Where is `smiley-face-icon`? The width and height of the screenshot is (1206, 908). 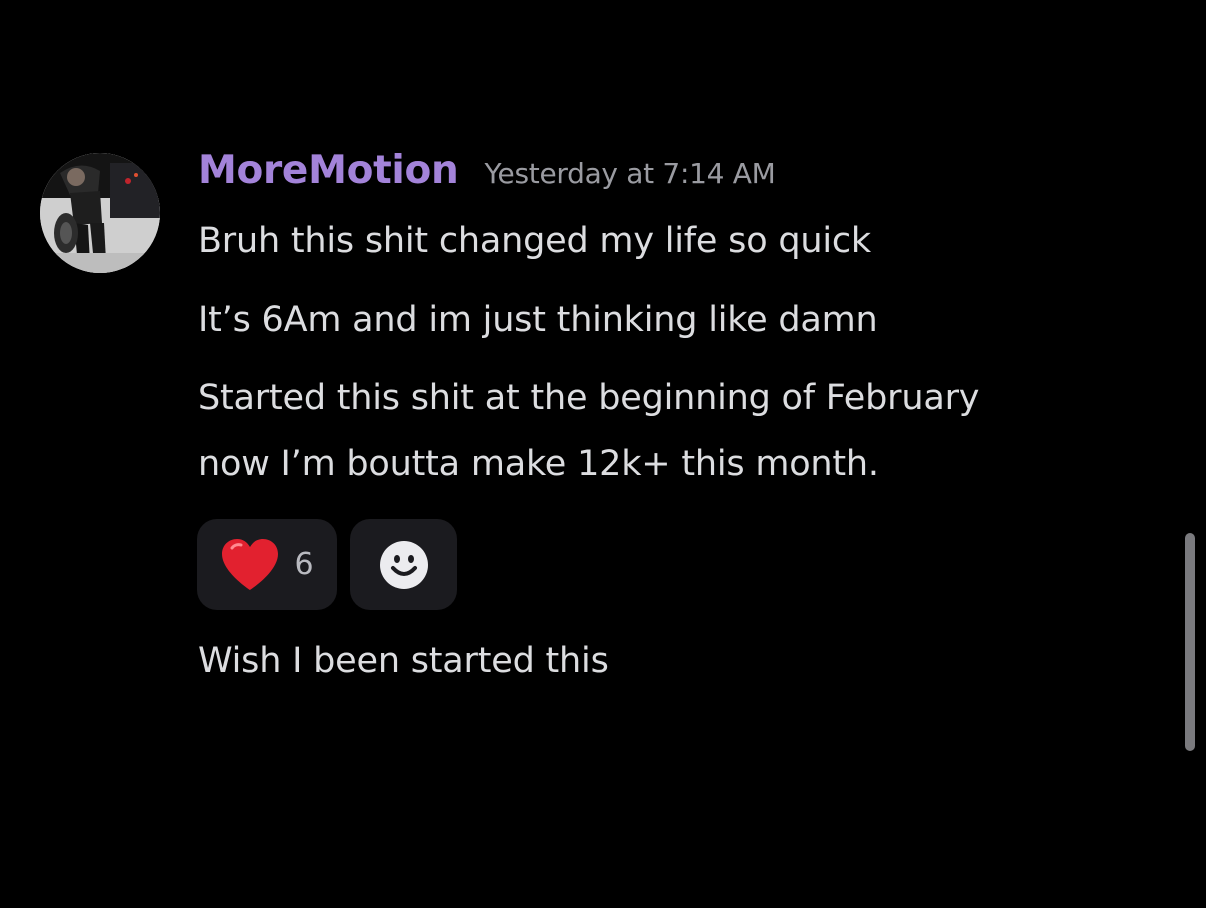
smiley-face-icon is located at coordinates (403, 564).